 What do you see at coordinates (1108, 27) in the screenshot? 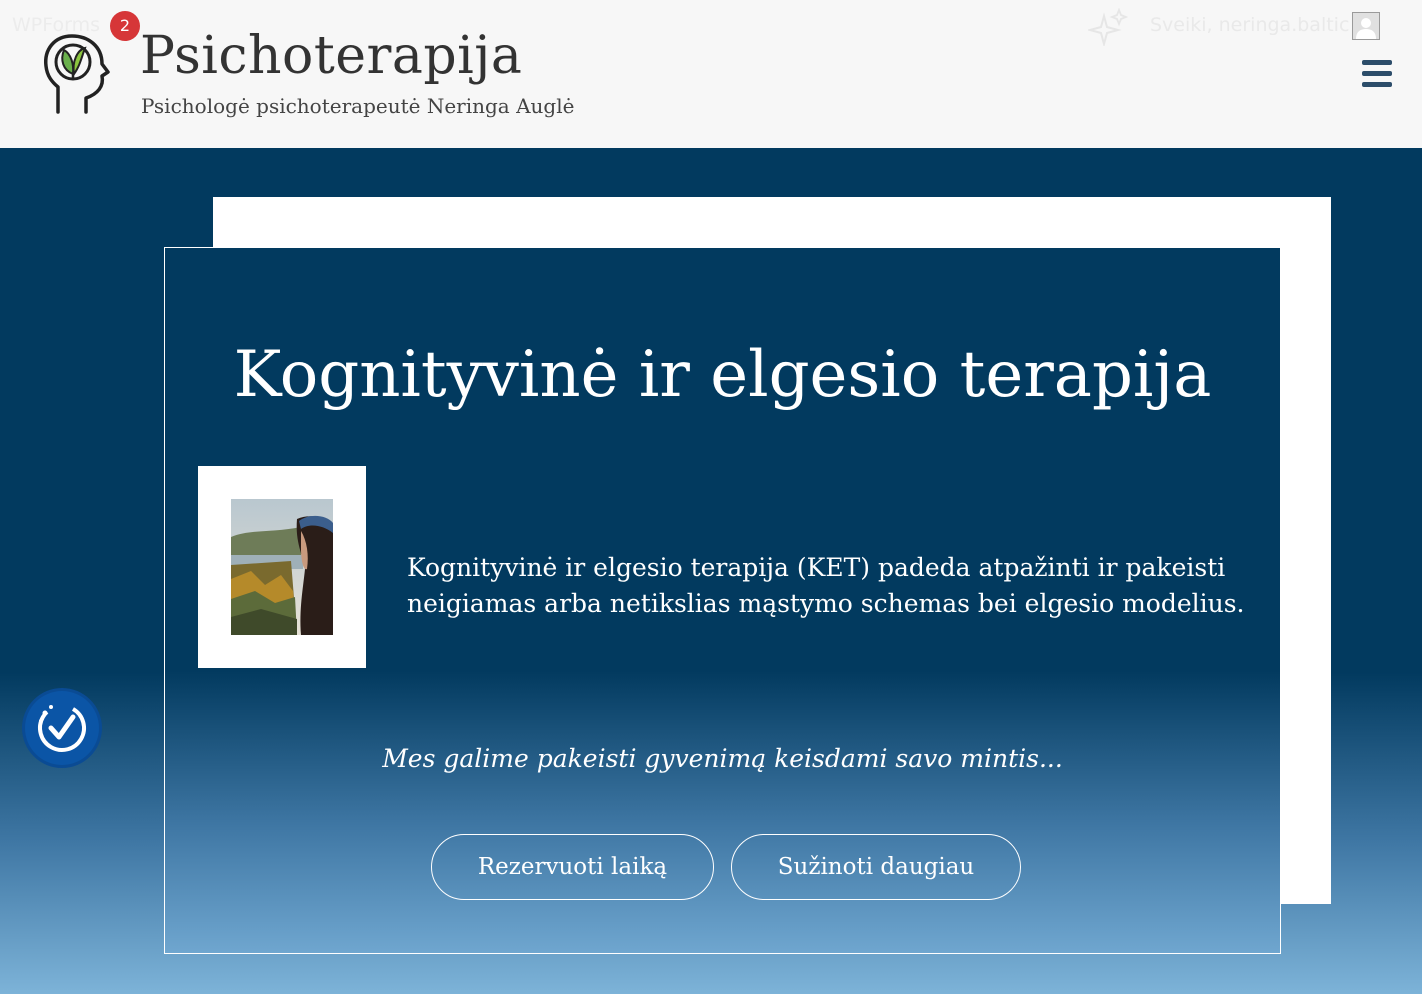
I see `sparkle-icon` at bounding box center [1108, 27].